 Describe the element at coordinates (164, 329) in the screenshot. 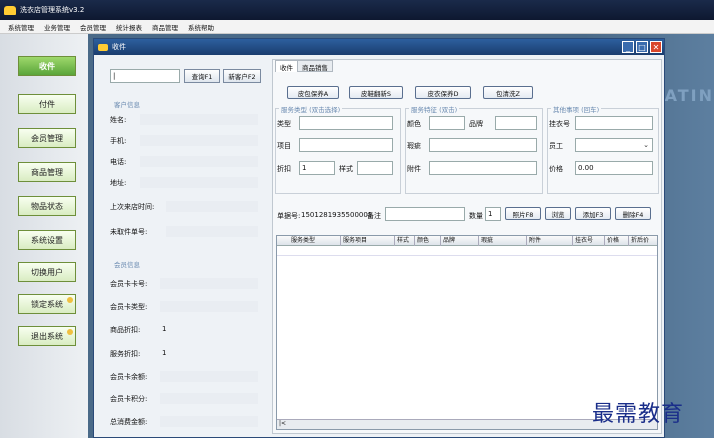

I see `goods-discount-value: 1` at that location.